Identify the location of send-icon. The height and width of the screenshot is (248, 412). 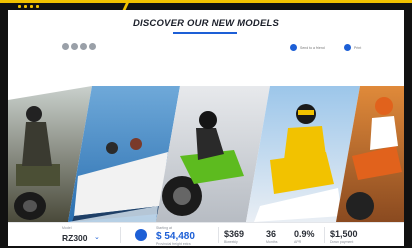
(293, 47).